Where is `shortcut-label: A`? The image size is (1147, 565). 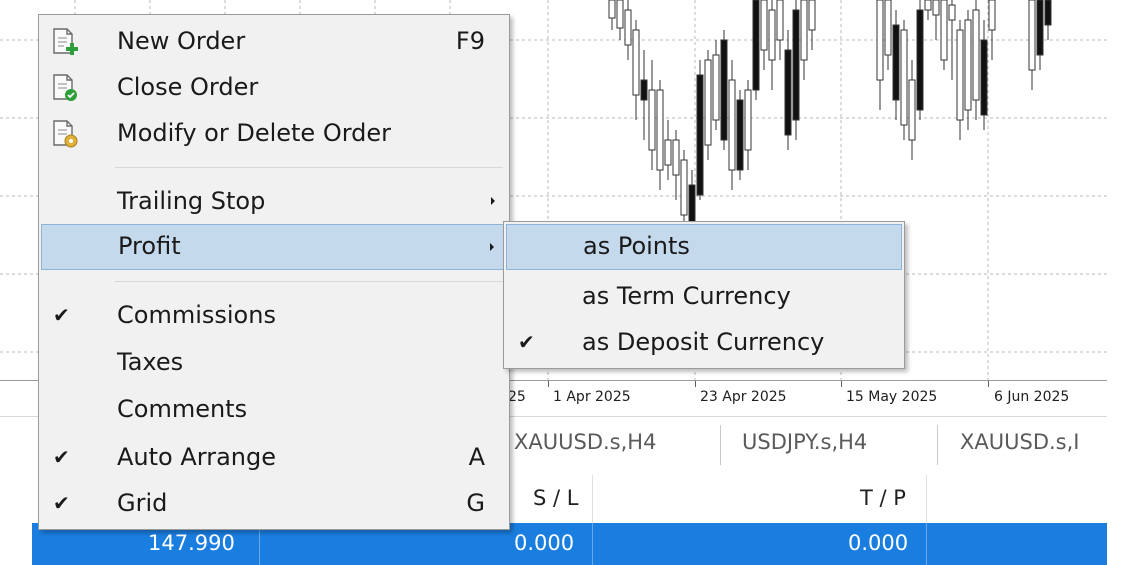
shortcut-label: A is located at coordinates (476, 457).